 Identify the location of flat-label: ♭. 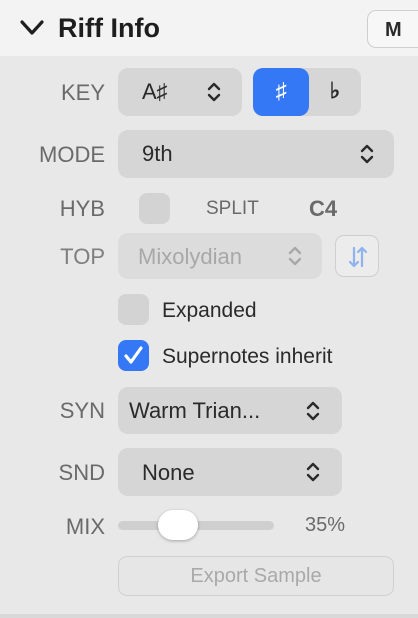
(335, 90).